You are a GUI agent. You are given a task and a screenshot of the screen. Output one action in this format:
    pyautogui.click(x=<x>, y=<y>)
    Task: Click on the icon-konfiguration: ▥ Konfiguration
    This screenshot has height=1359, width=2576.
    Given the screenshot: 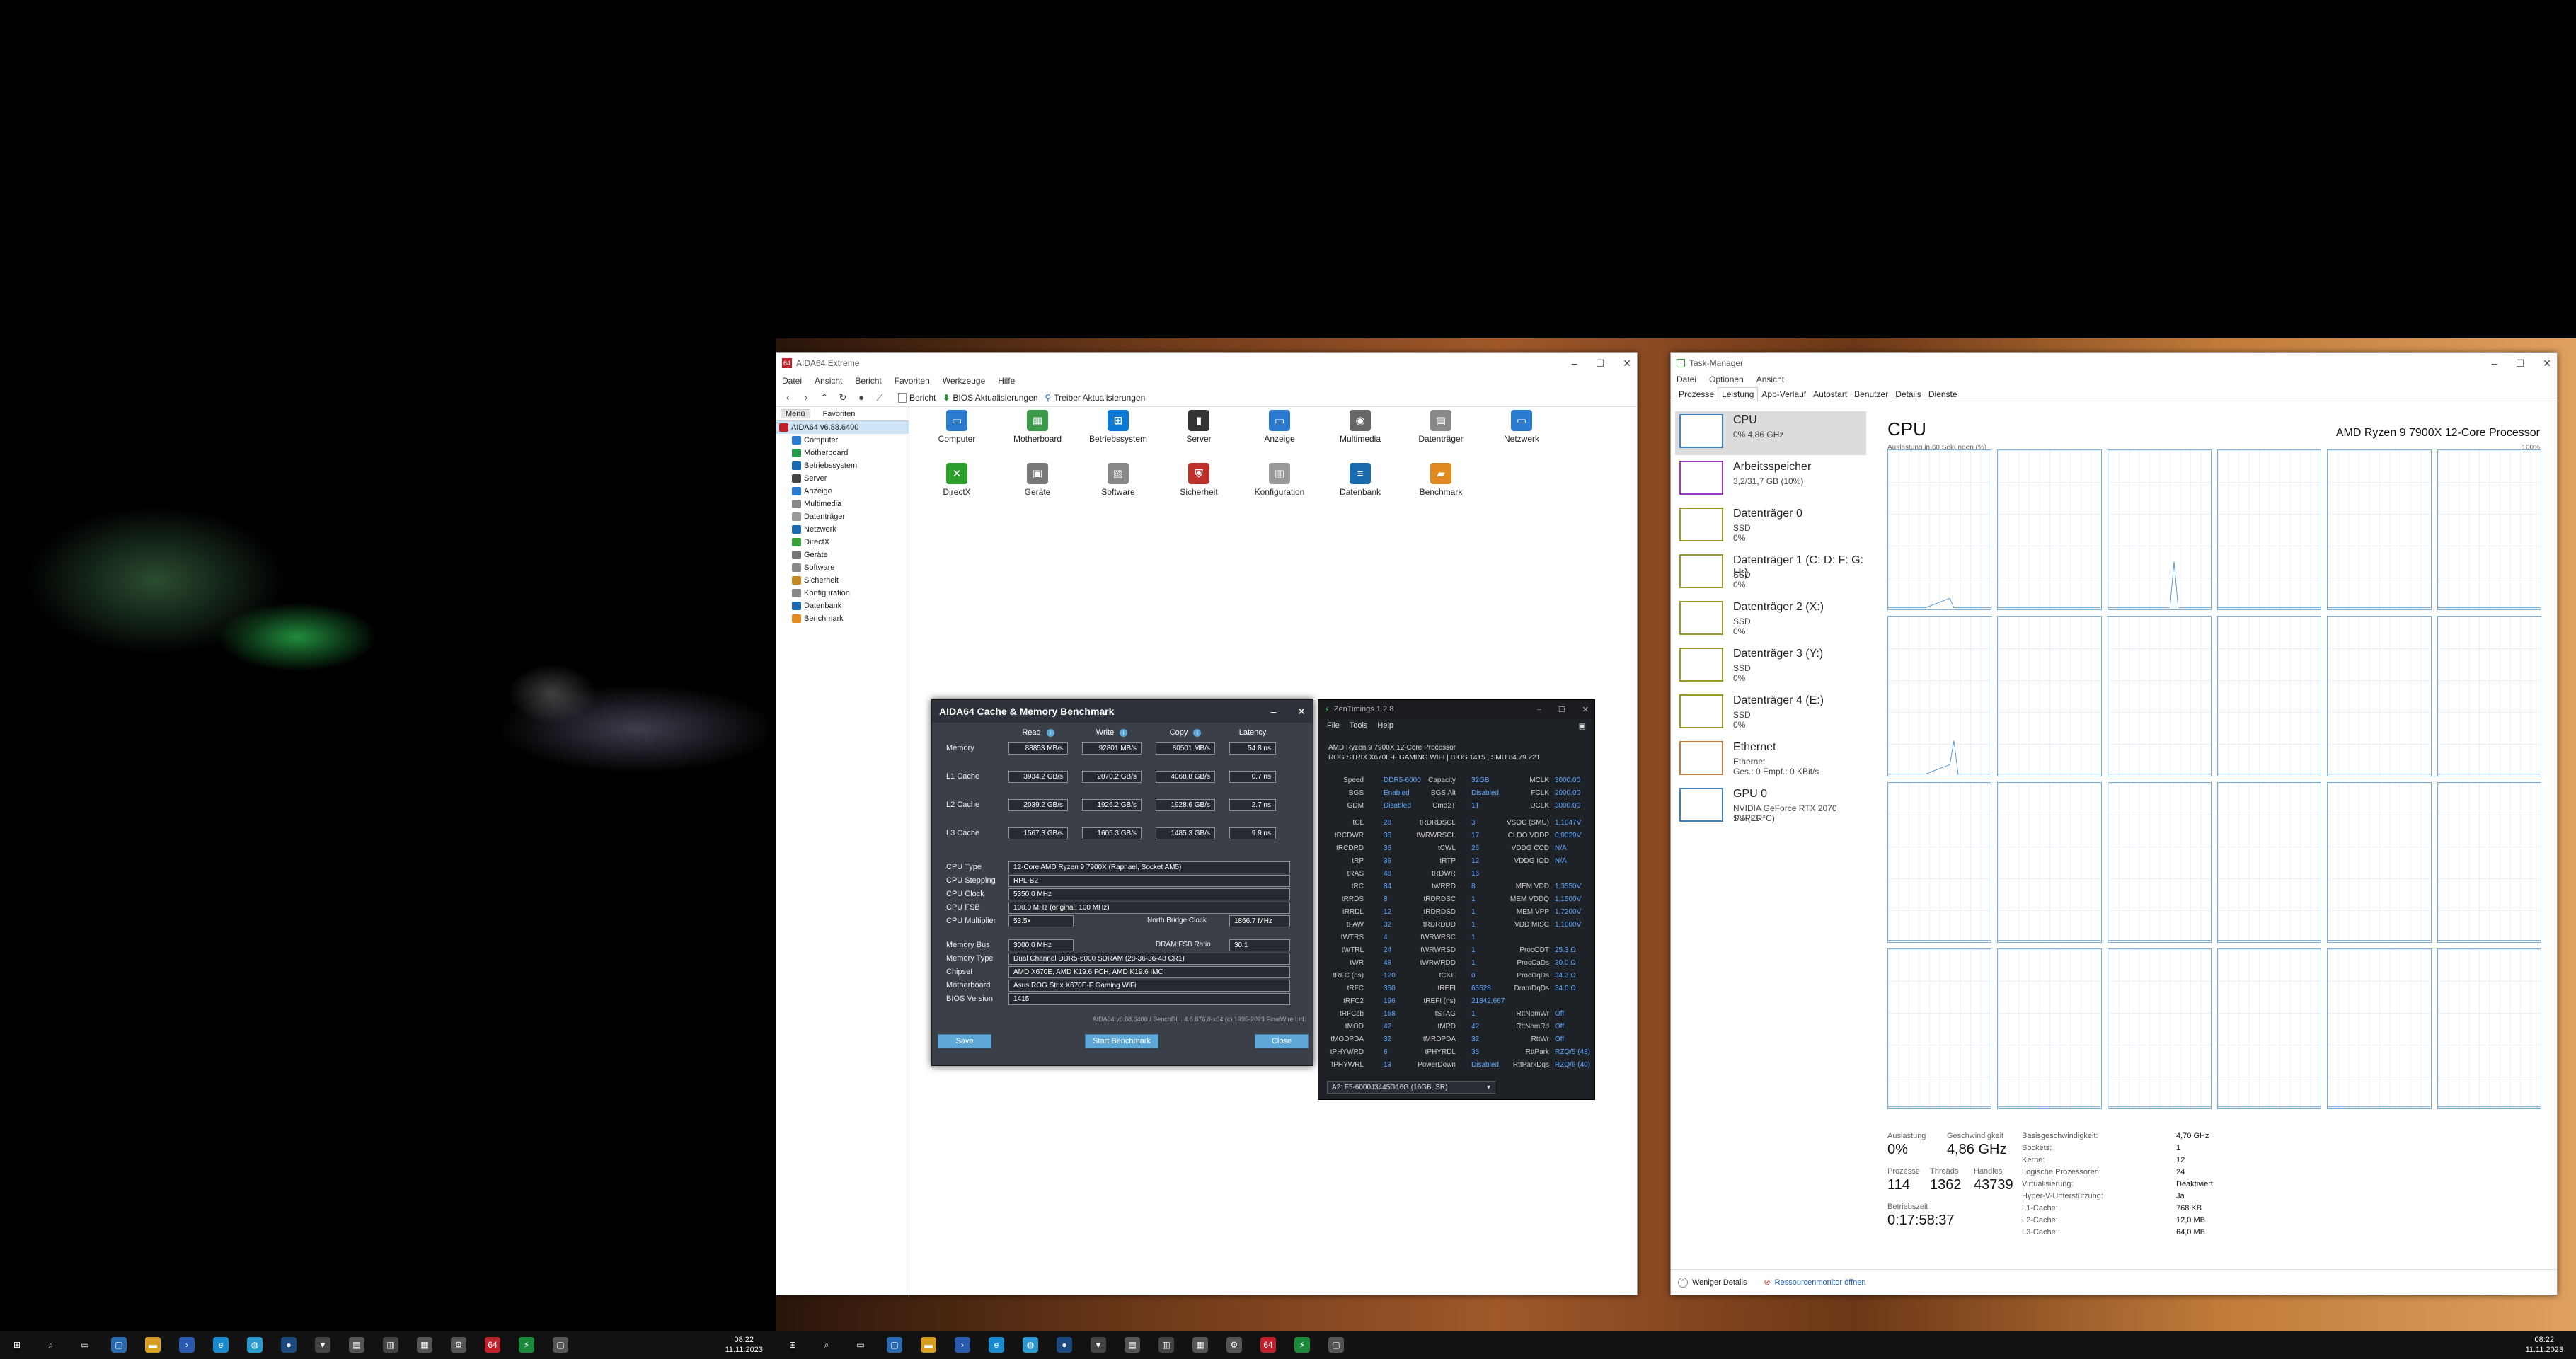 What is the action you would take?
    pyautogui.click(x=1280, y=480)
    